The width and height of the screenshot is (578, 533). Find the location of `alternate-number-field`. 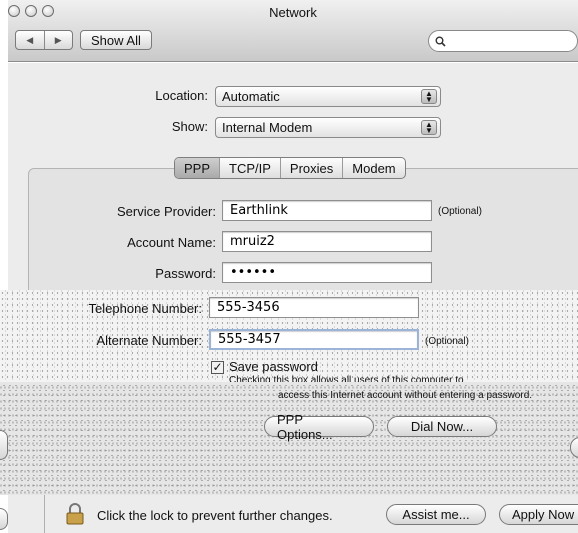

alternate-number-field is located at coordinates (314, 339).